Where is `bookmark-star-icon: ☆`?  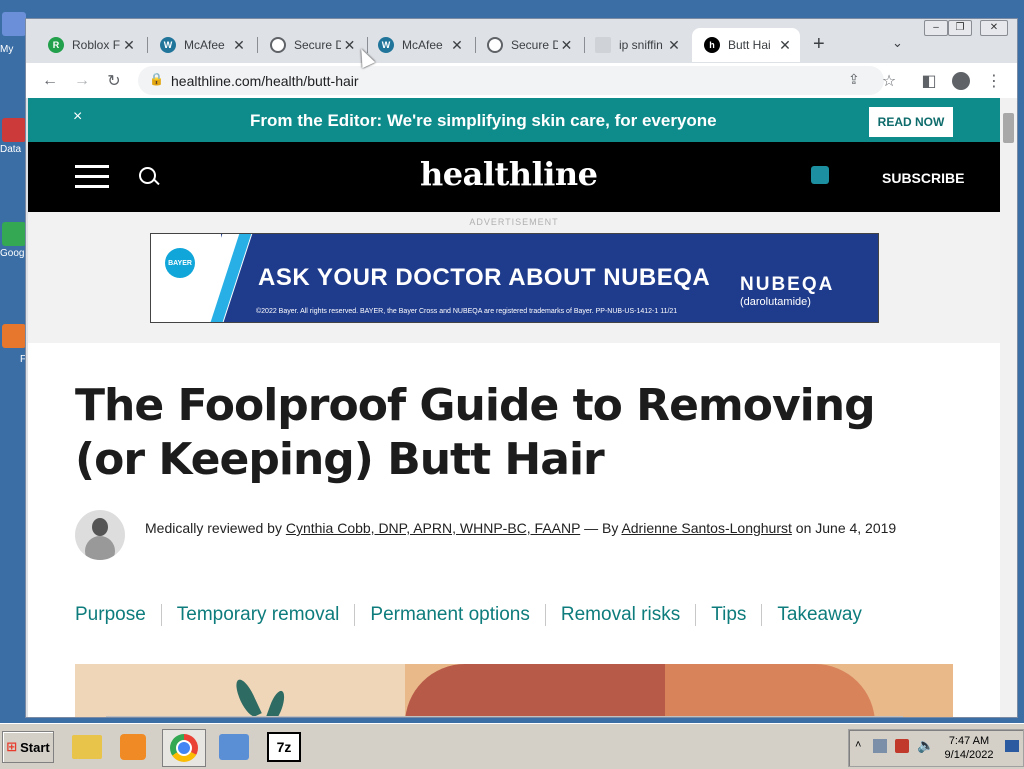 bookmark-star-icon: ☆ is located at coordinates (889, 81).